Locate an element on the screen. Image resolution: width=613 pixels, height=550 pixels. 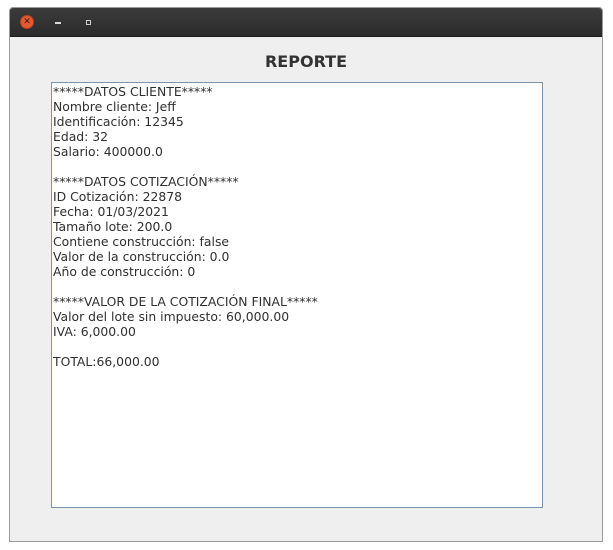
report-line: IVA: 6,000.00 is located at coordinates (94, 331).